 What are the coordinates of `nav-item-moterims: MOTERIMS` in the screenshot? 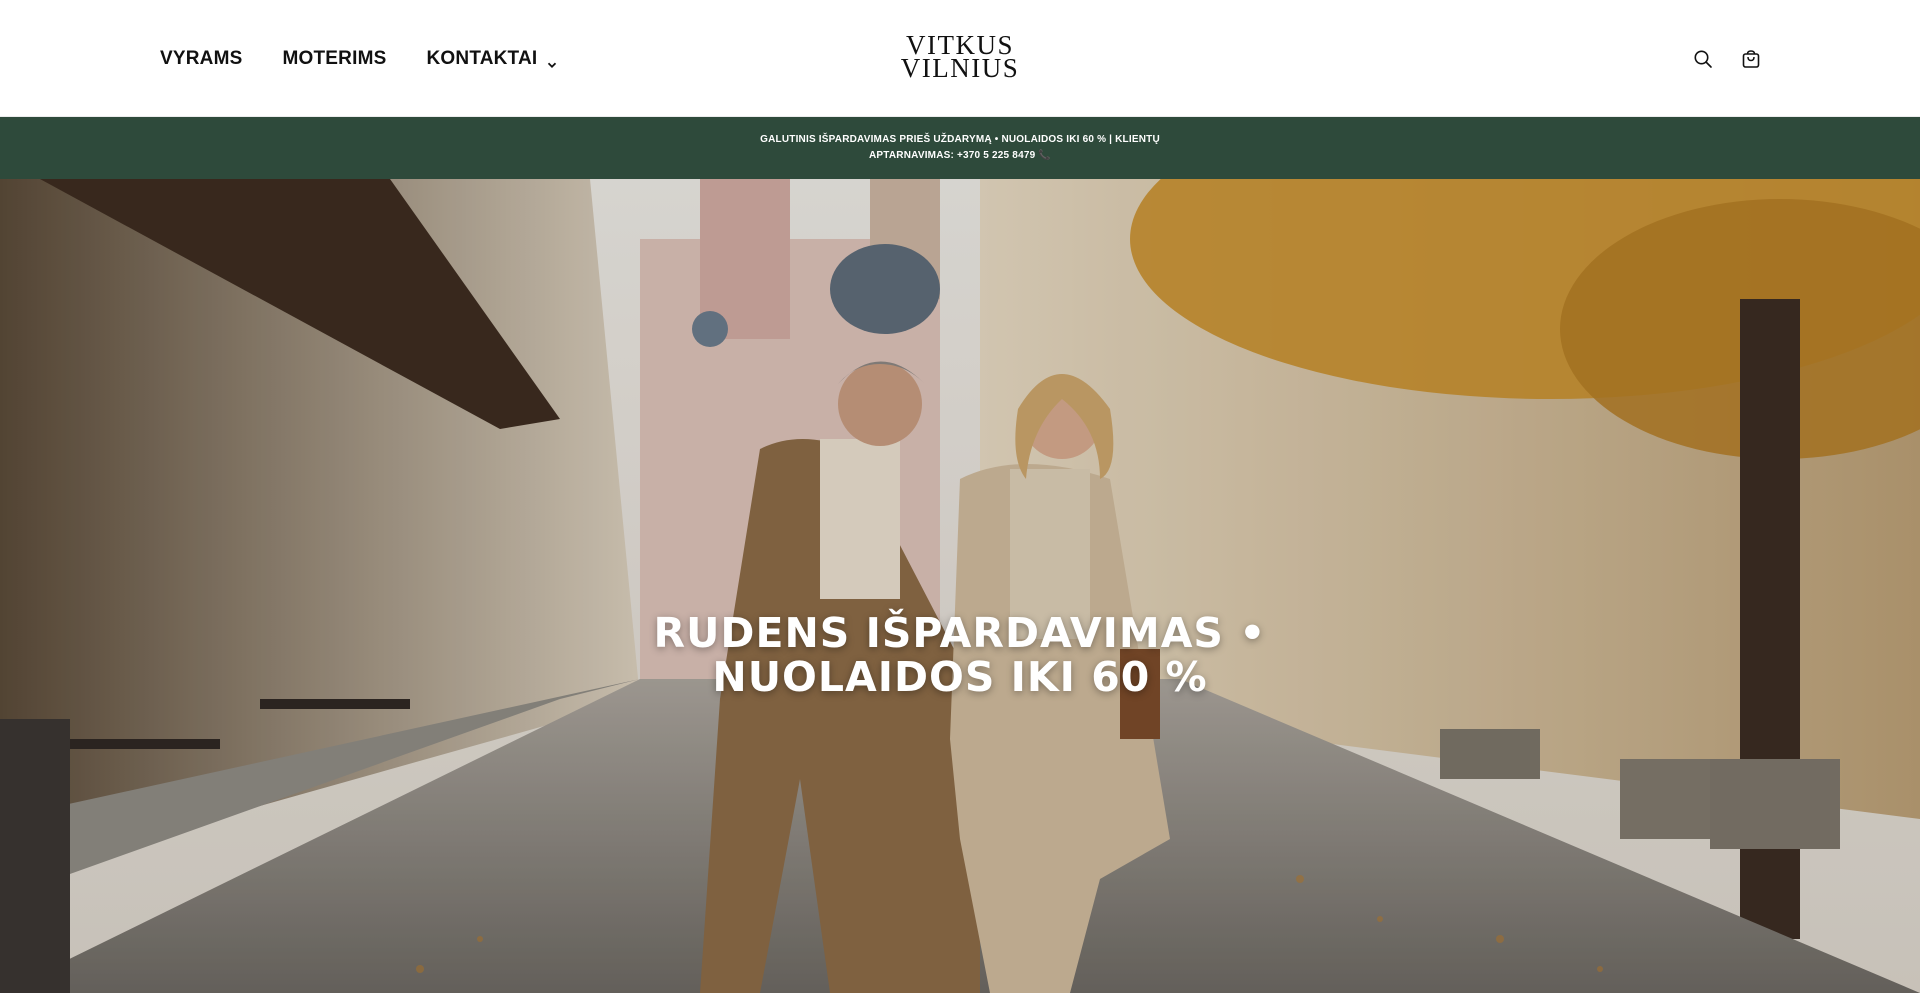 It's located at (335, 59).